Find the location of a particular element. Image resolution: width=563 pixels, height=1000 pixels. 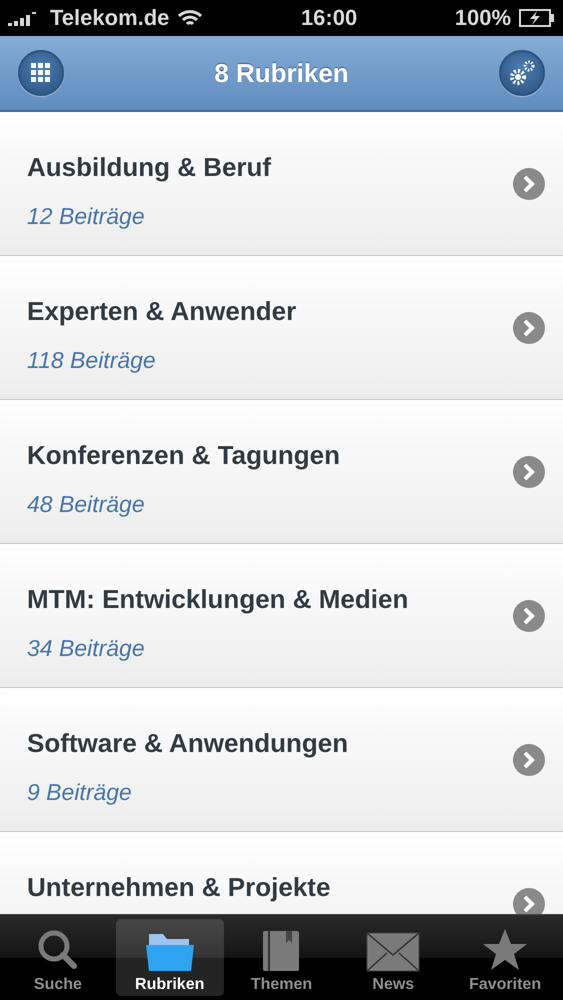

tab-bar-item: Favoriten is located at coordinates (505, 957).